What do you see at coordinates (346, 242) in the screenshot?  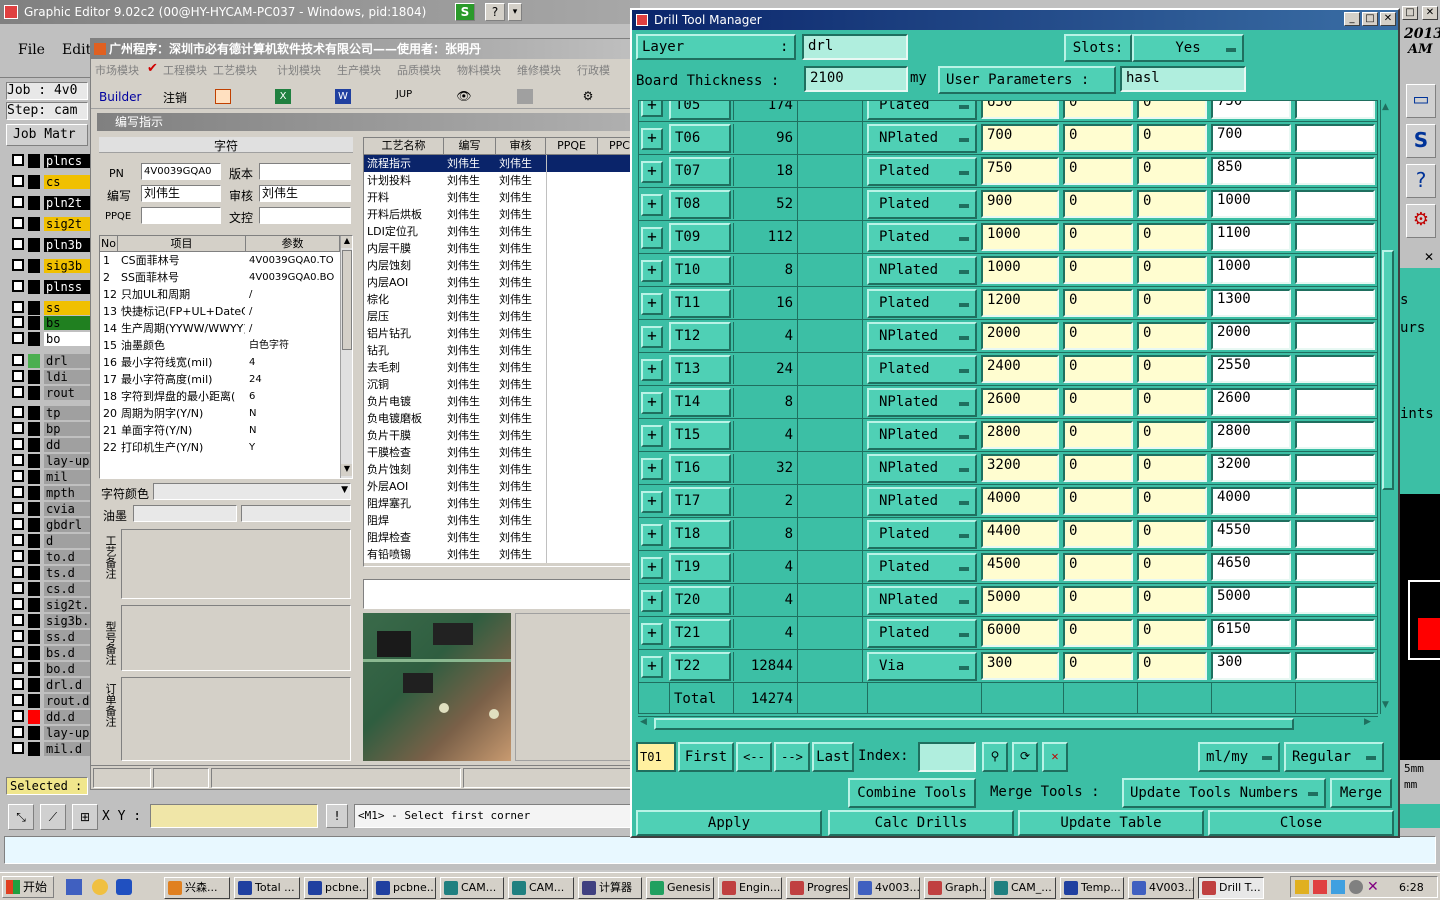 I see `scroll-up-icon: ▲` at bounding box center [346, 242].